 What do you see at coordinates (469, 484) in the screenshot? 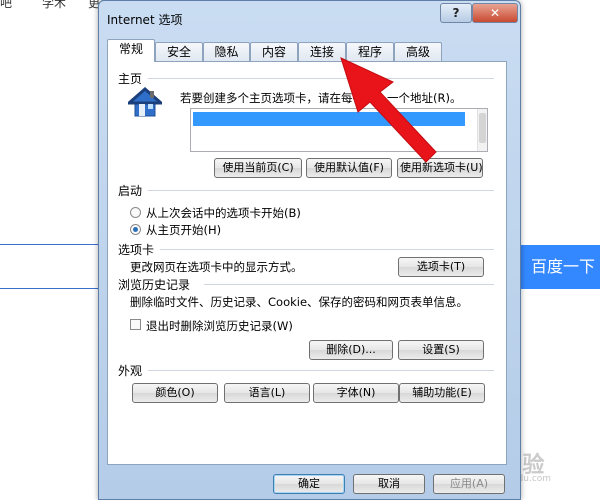
I see `apply-button: 应用(A)` at bounding box center [469, 484].